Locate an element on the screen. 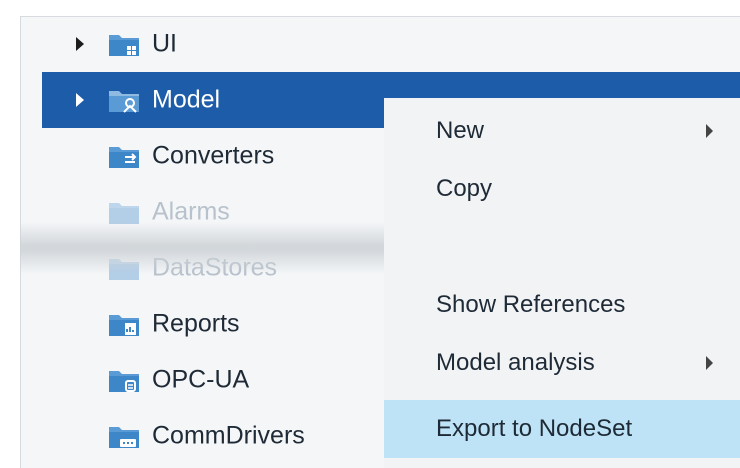 The image size is (740, 468). converters-folder-icon is located at coordinates (124, 157).